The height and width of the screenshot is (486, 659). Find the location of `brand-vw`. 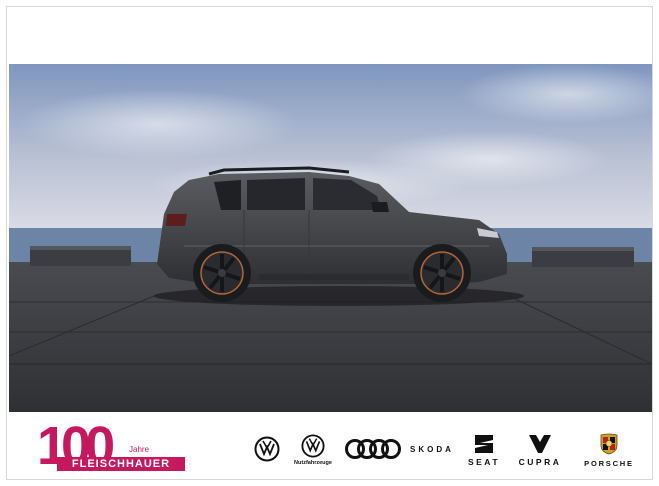

brand-vw is located at coordinates (267, 449).